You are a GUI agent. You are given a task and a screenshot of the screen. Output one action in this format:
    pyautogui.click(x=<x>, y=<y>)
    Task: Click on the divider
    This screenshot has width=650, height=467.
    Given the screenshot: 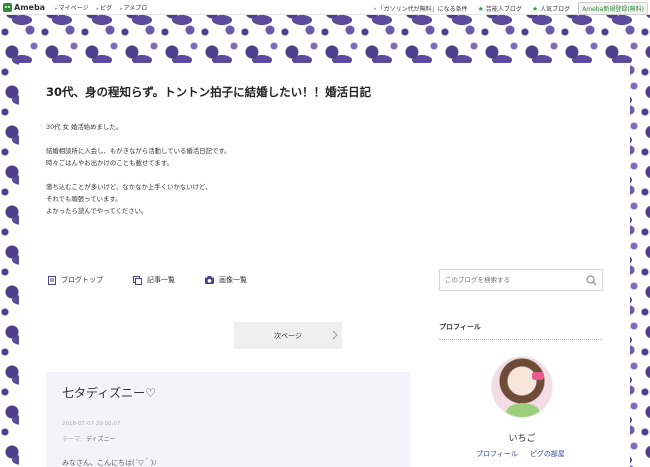 What is the action you would take?
    pyautogui.click(x=521, y=339)
    